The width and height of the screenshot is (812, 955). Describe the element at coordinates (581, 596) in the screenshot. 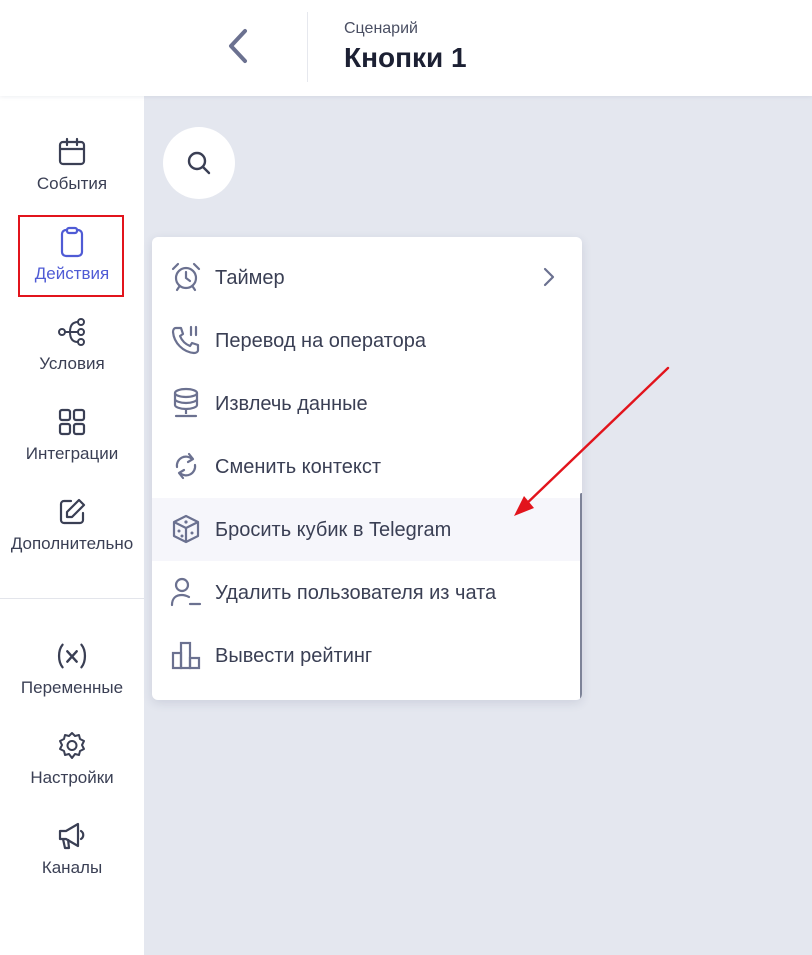

I see `menu-scrollbar` at that location.